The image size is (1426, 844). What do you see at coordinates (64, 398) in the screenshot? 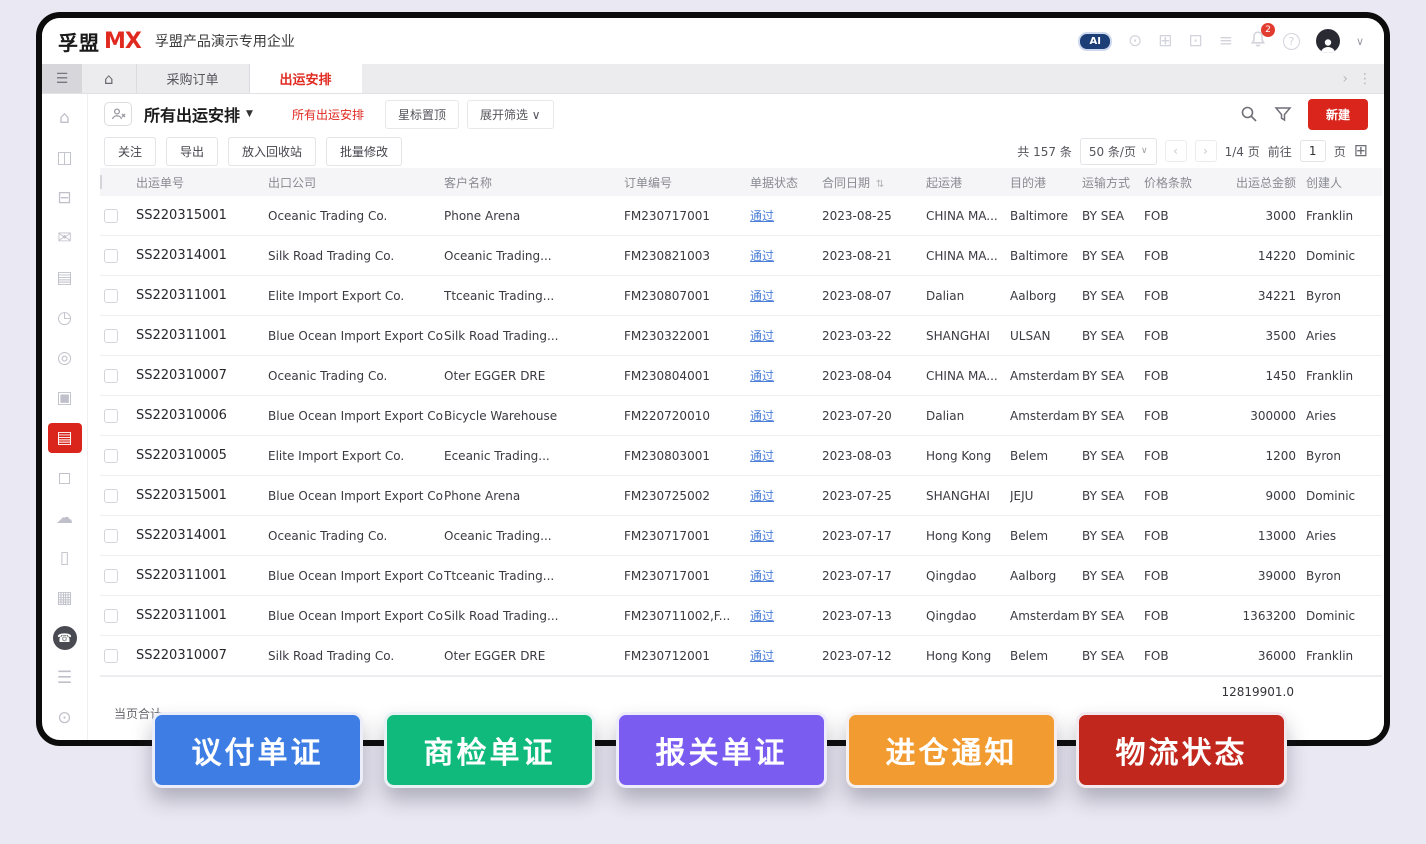
I see `sidebar-item-briefcase: ▣` at bounding box center [64, 398].